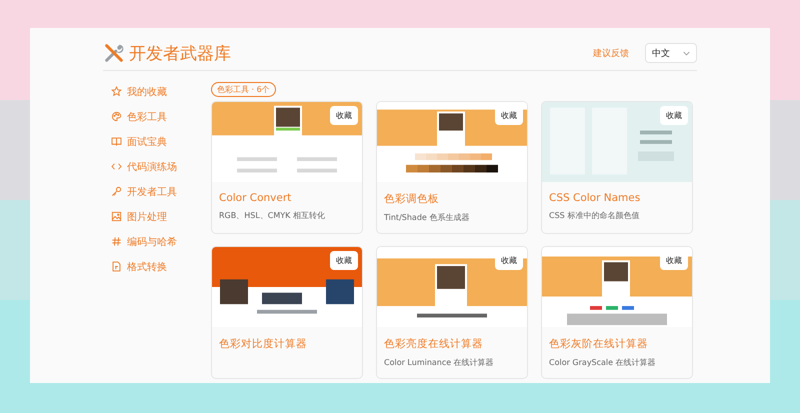 Image resolution: width=800 pixels, height=413 pixels. What do you see at coordinates (116, 266) in the screenshot?
I see `file-icon` at bounding box center [116, 266].